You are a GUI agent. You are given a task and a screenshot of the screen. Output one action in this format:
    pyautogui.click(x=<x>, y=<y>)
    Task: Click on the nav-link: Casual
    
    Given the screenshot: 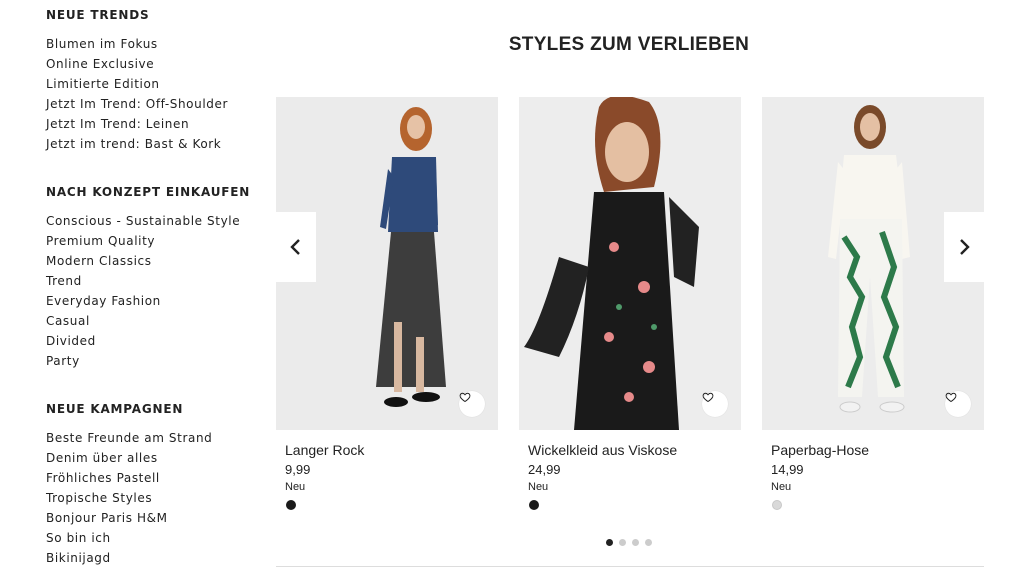 What is the action you would take?
    pyautogui.click(x=148, y=321)
    